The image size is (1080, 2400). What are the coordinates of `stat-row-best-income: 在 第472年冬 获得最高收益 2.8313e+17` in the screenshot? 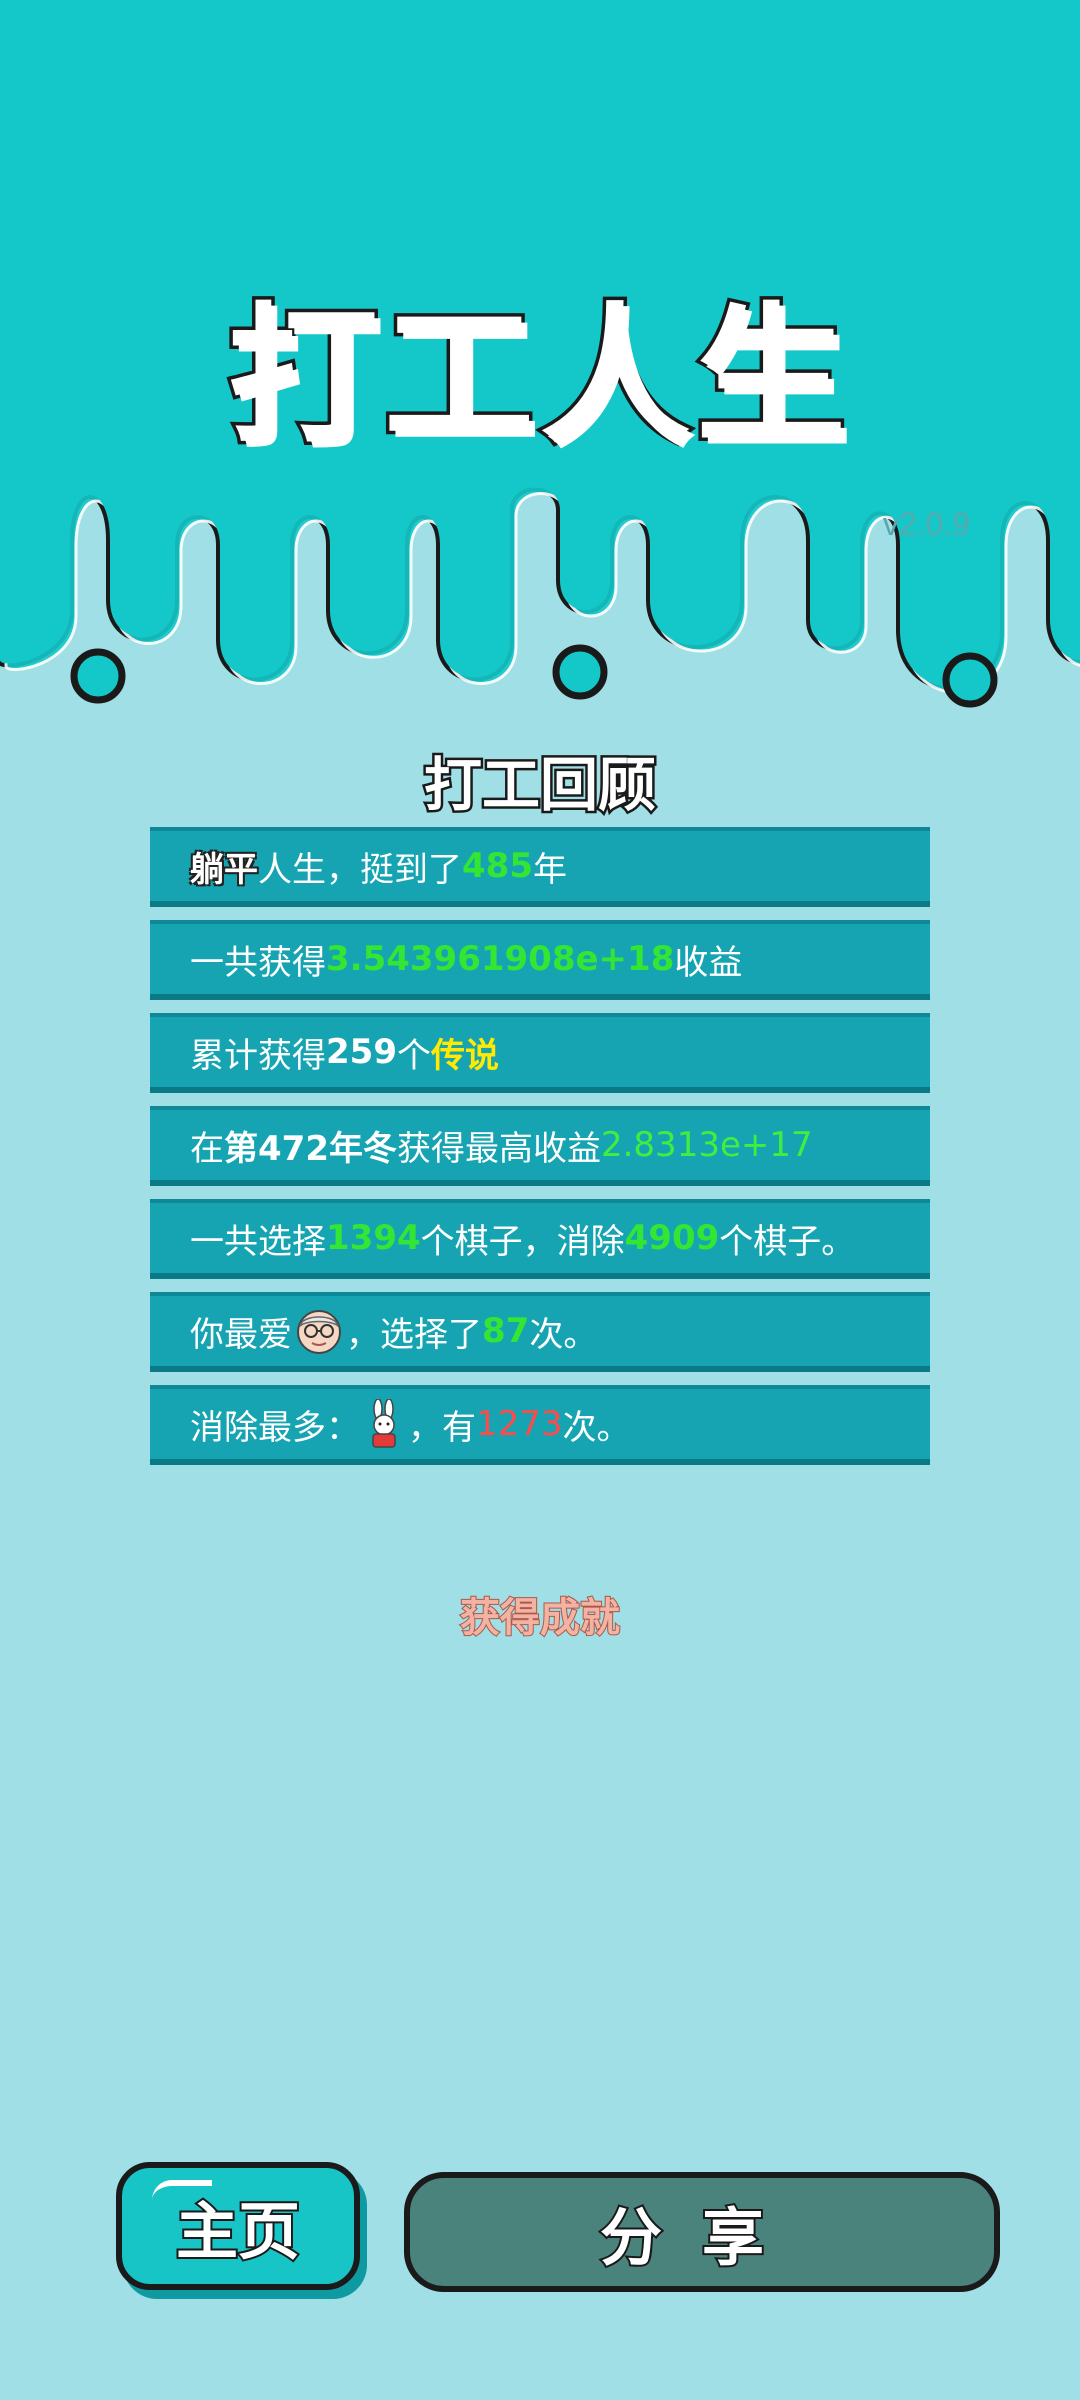 It's located at (540, 1146).